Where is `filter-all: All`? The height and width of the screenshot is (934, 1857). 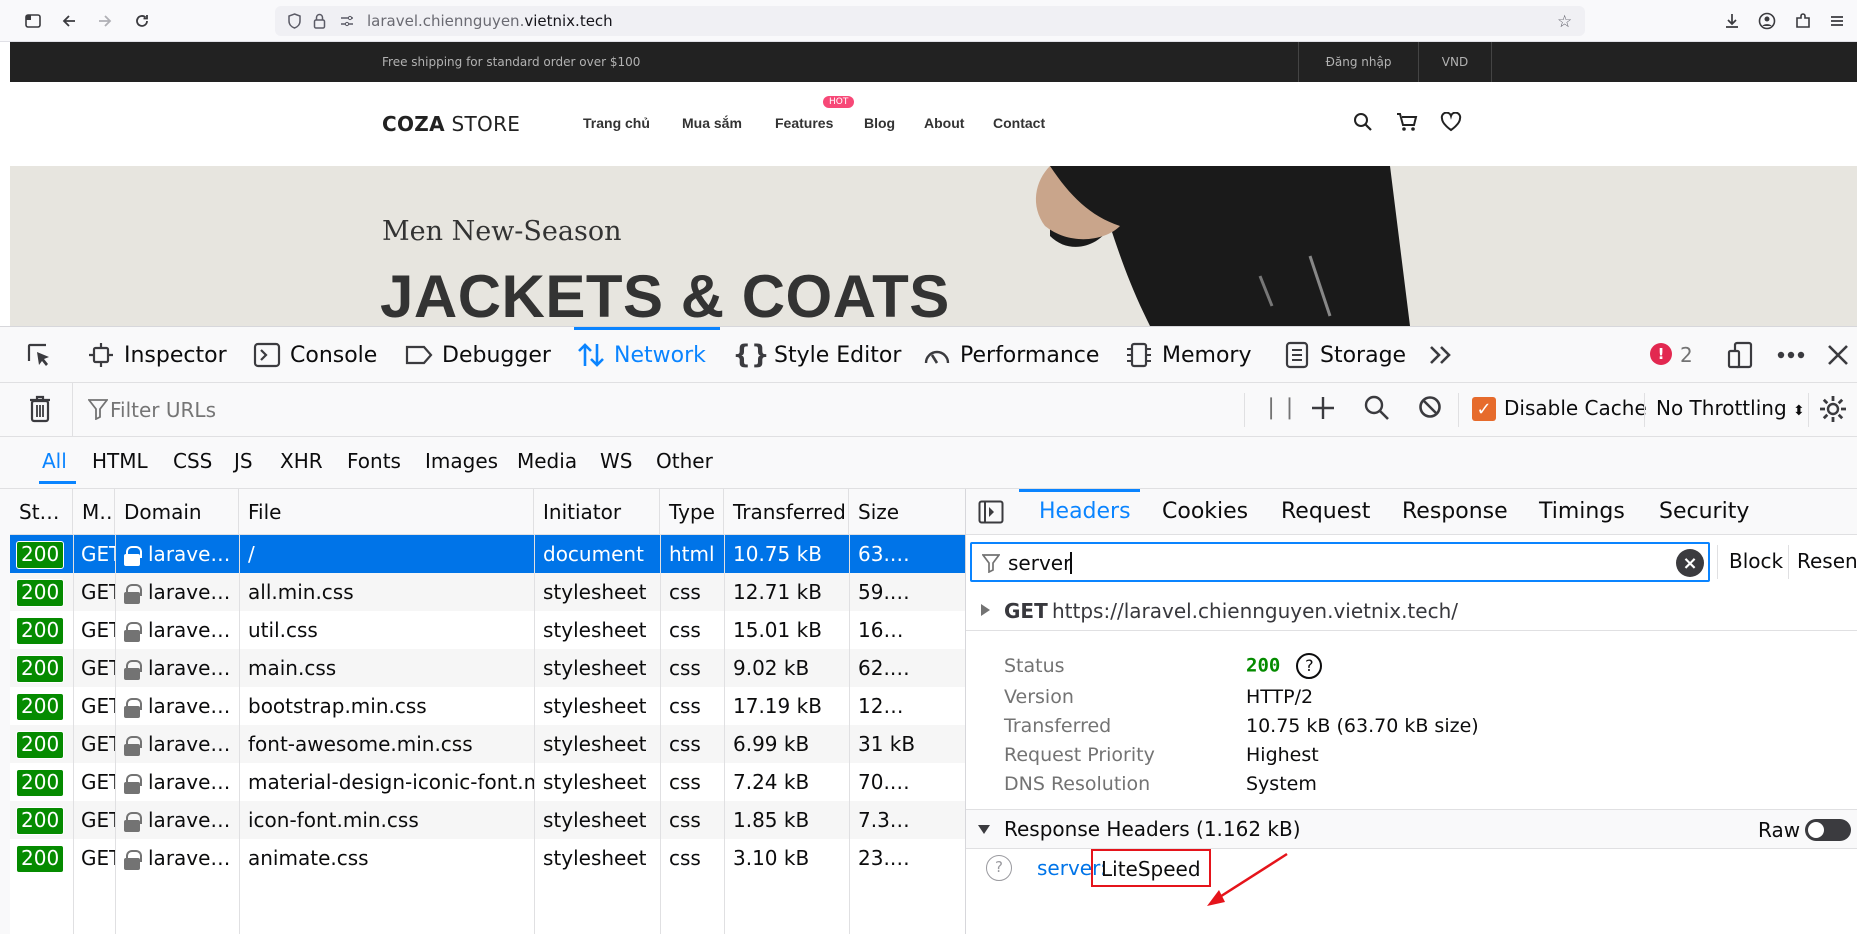 filter-all: All is located at coordinates (54, 461).